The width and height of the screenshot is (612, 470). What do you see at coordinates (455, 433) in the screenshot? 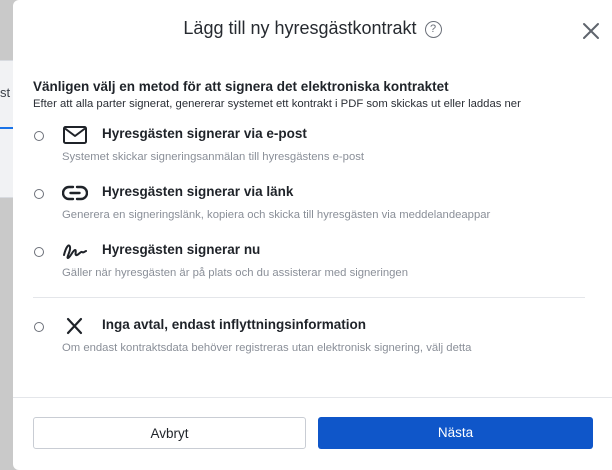
I see `next-button: Nästa` at bounding box center [455, 433].